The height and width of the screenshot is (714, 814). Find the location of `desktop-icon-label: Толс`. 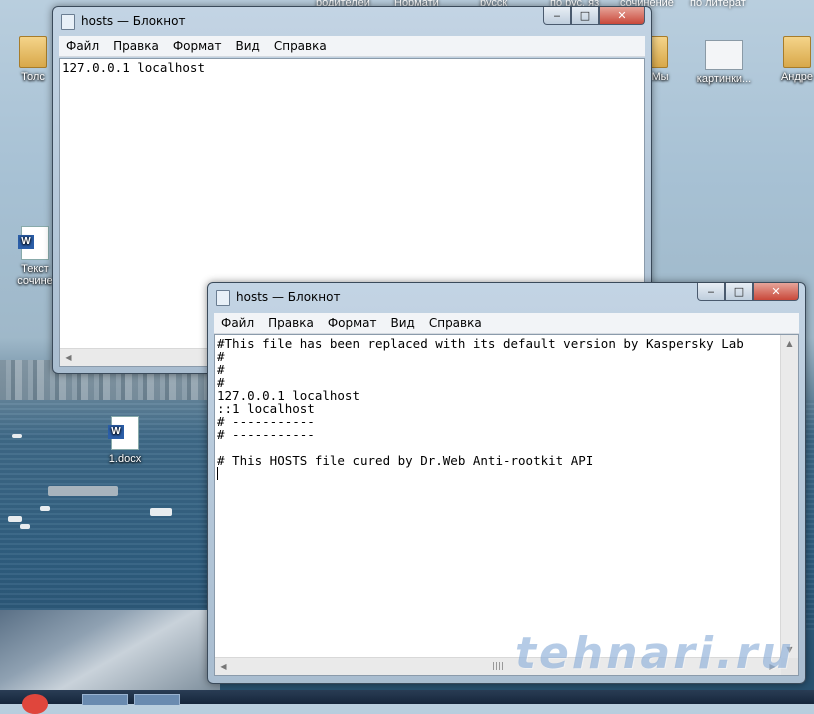

desktop-icon-label: Толс is located at coordinates (33, 77).